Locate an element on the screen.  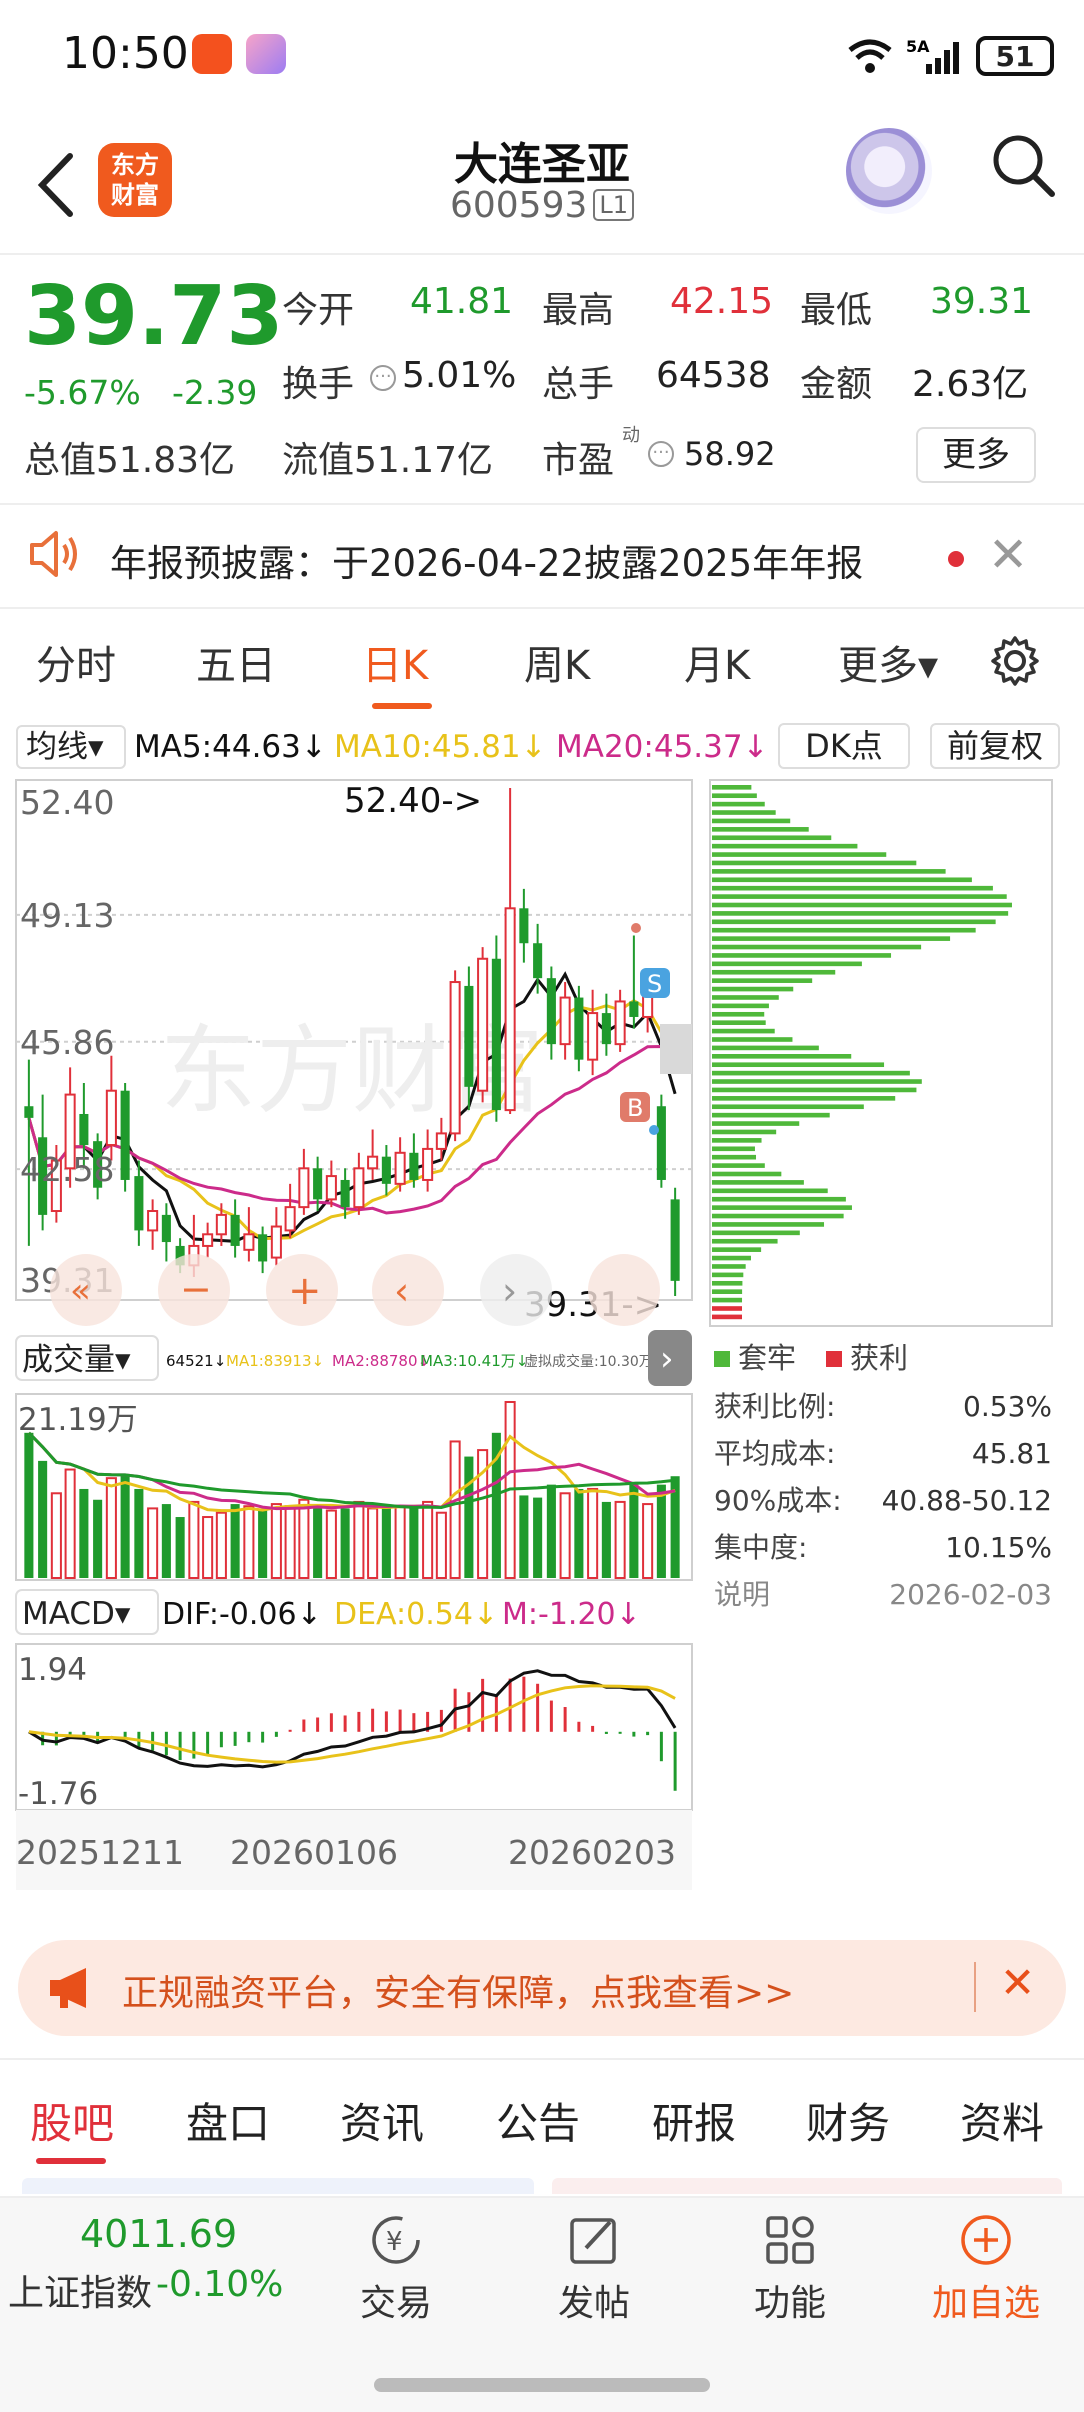
vol-legend-4: 虚拟成交量:10.30万 is located at coordinates (588, 1361).